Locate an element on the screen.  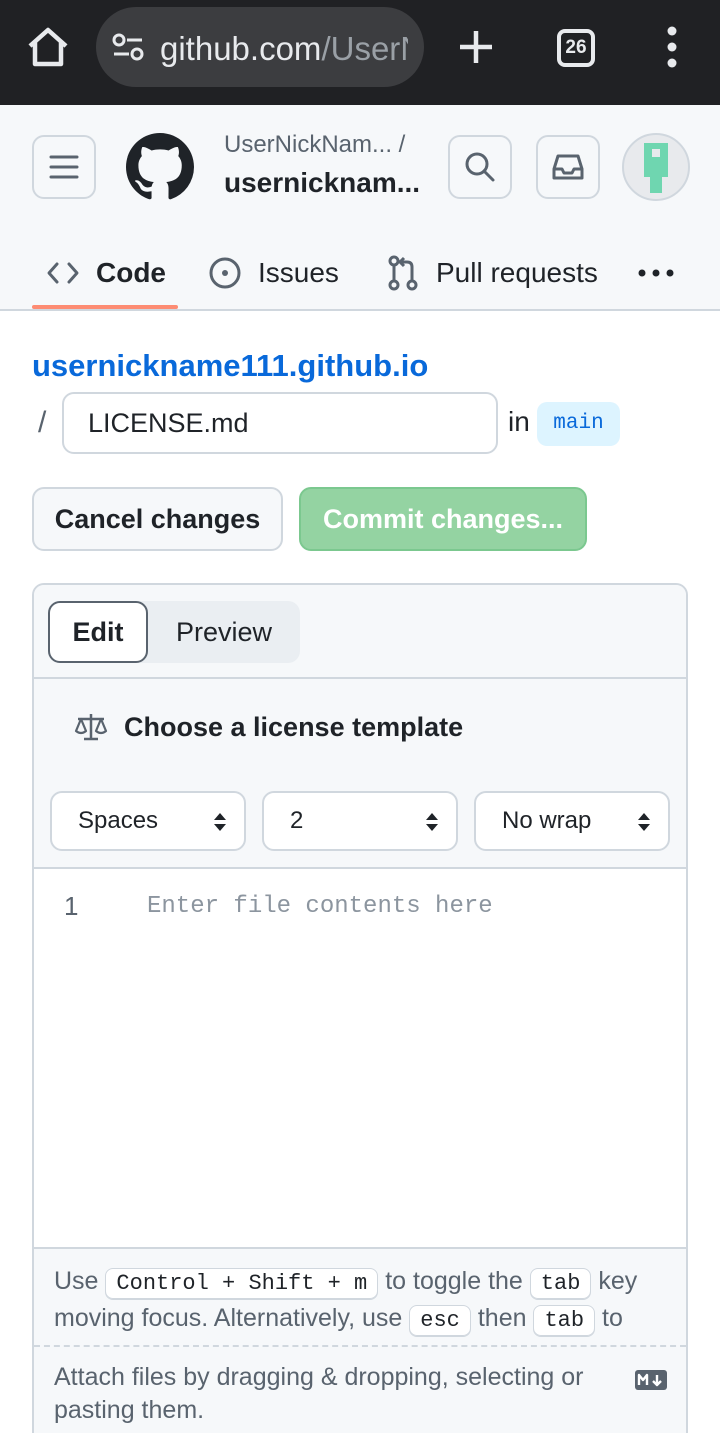
indent-mode-select: Spaces is located at coordinates (148, 821).